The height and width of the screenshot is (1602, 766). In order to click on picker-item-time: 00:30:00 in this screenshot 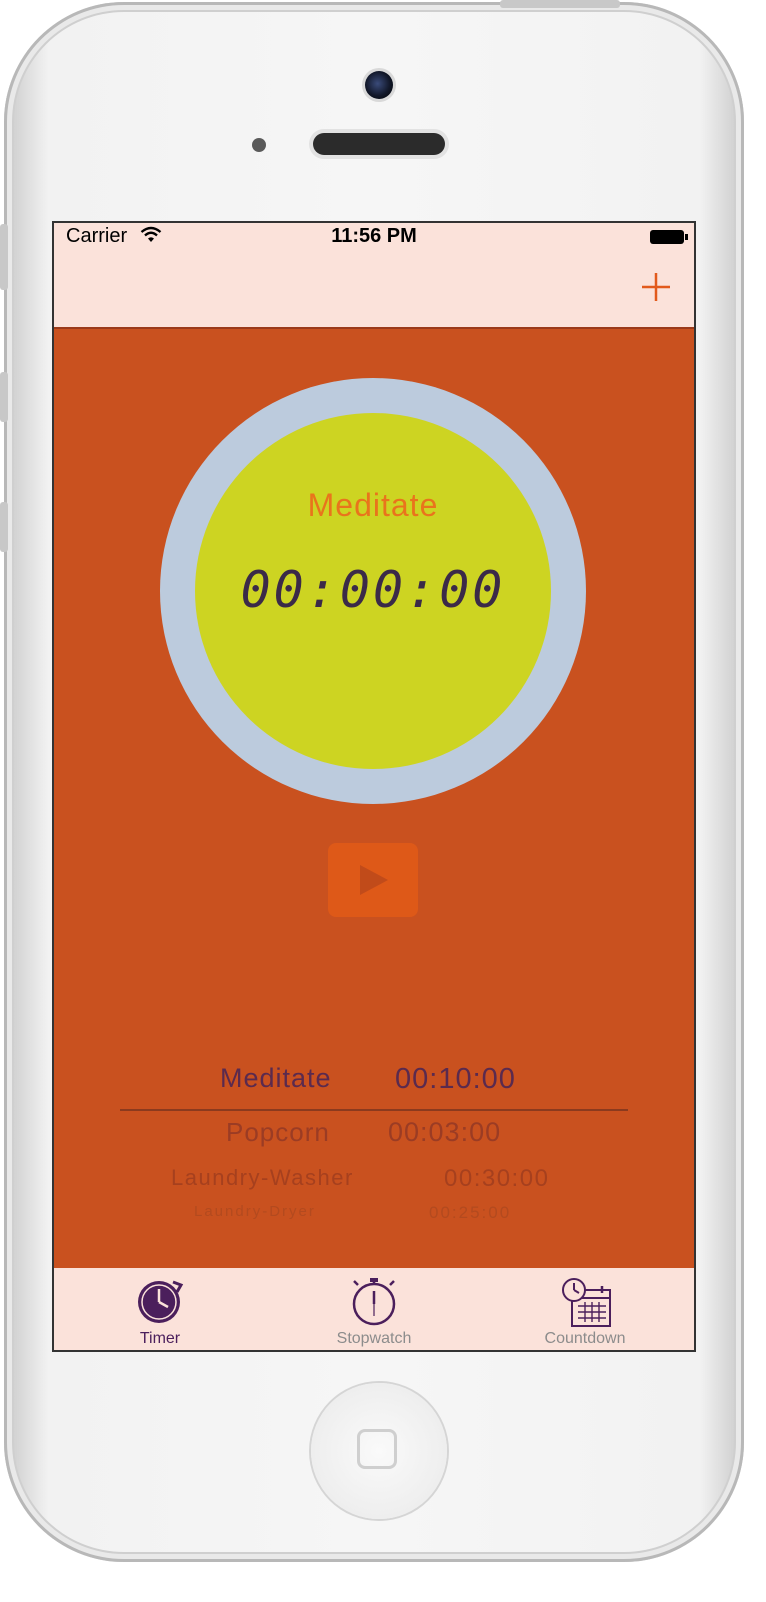, I will do `click(497, 1178)`.